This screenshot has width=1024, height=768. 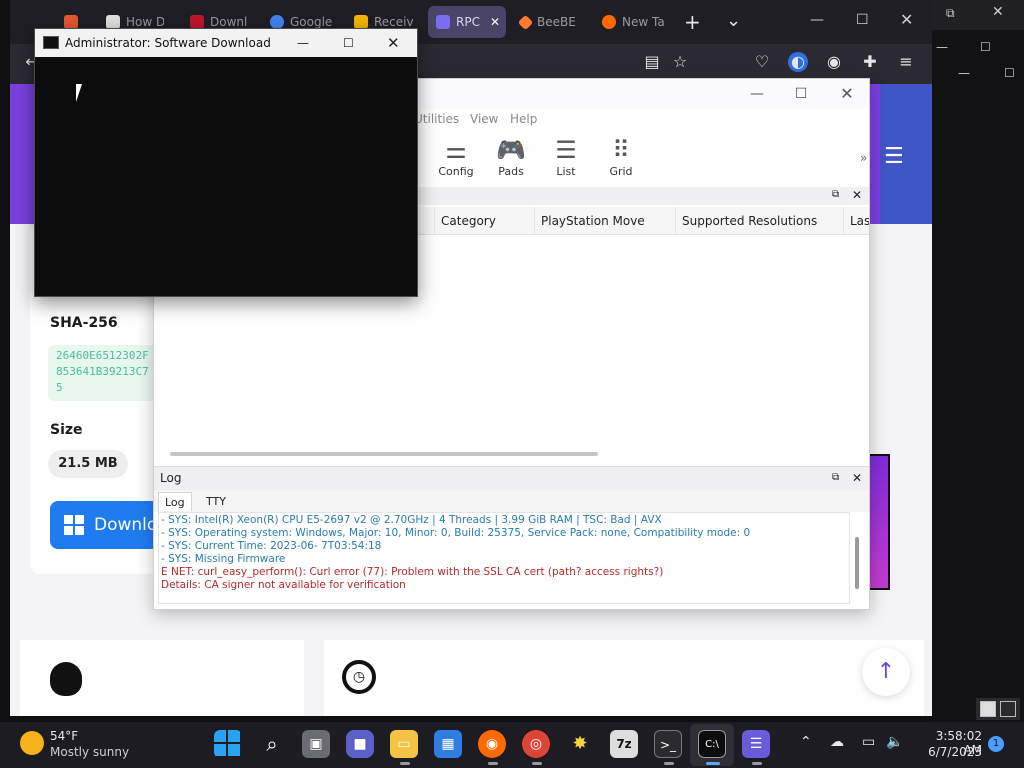 I want to click on rpcs3-taskbar-icon: ☰, so click(x=756, y=744).